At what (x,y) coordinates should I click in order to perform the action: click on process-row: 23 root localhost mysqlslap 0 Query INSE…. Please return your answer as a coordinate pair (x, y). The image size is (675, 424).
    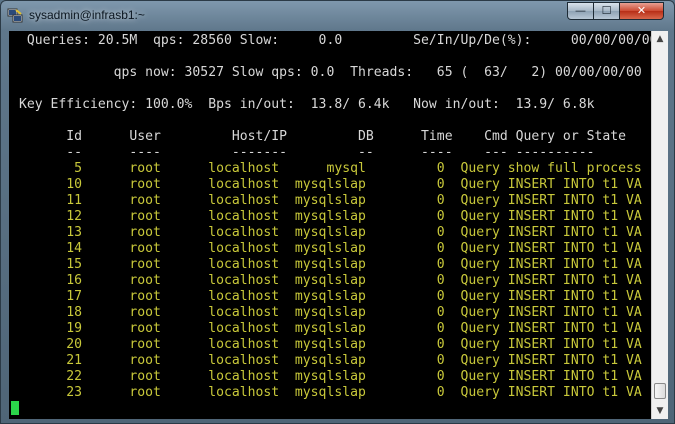
    Looking at the image, I should click on (330, 392).